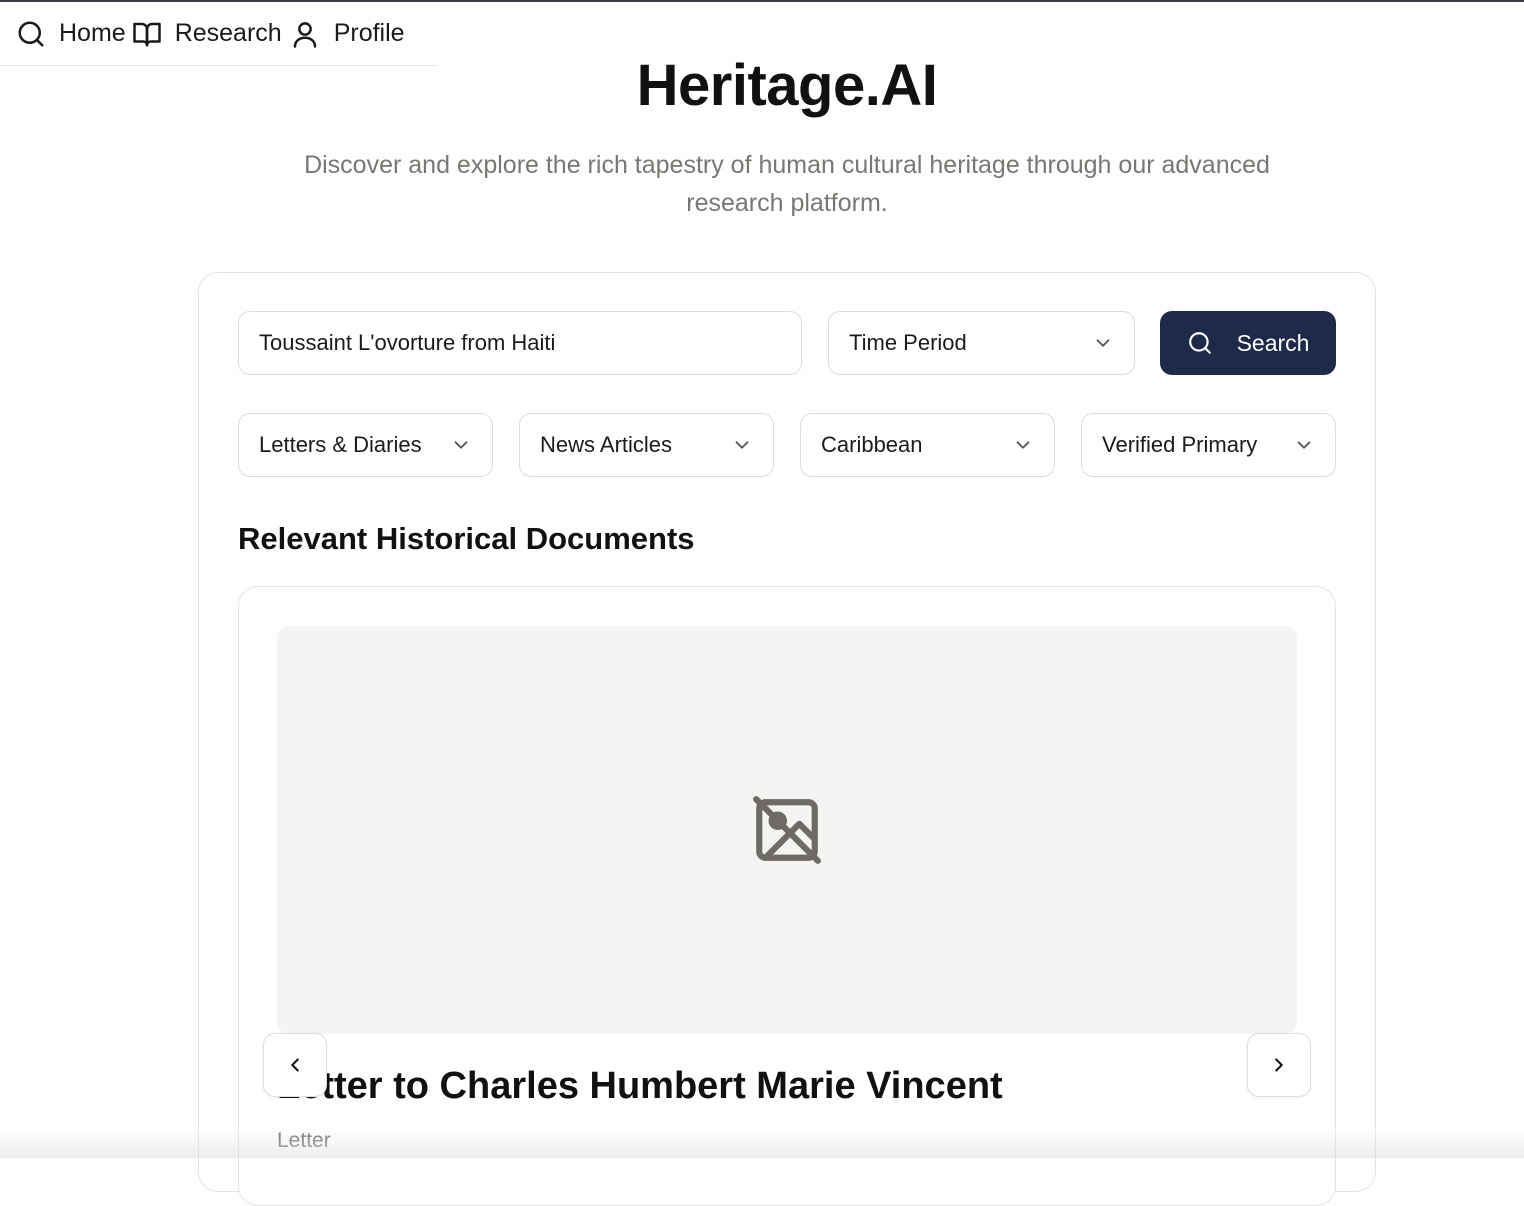 This screenshot has height=1206, width=1524. I want to click on book-open-icon, so click(146, 34).